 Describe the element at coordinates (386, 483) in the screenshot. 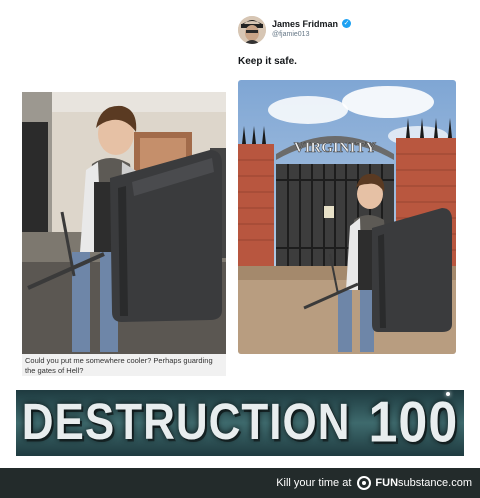

I see `footer-brand-prefix: FUN` at that location.